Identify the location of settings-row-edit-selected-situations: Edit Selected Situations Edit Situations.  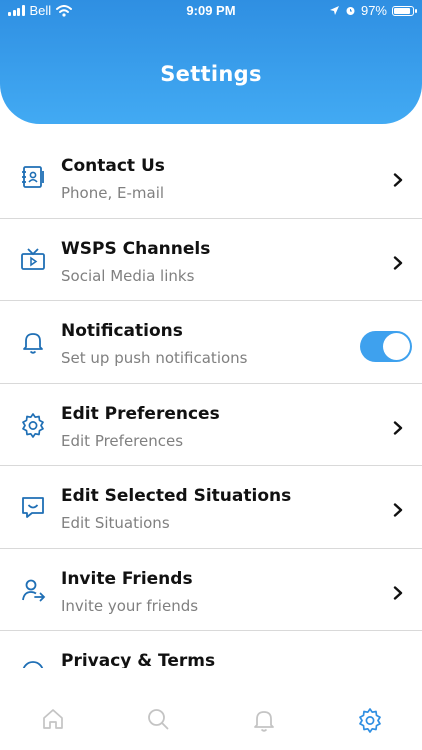
(211, 507).